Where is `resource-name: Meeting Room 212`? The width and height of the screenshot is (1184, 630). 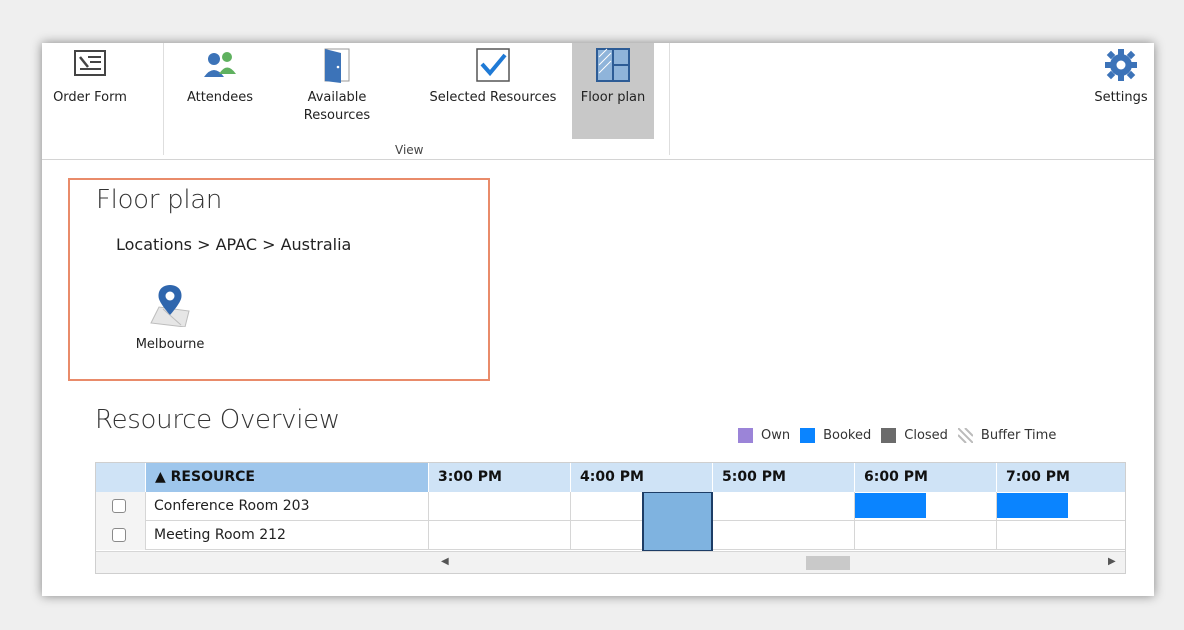 resource-name: Meeting Room 212 is located at coordinates (287, 535).